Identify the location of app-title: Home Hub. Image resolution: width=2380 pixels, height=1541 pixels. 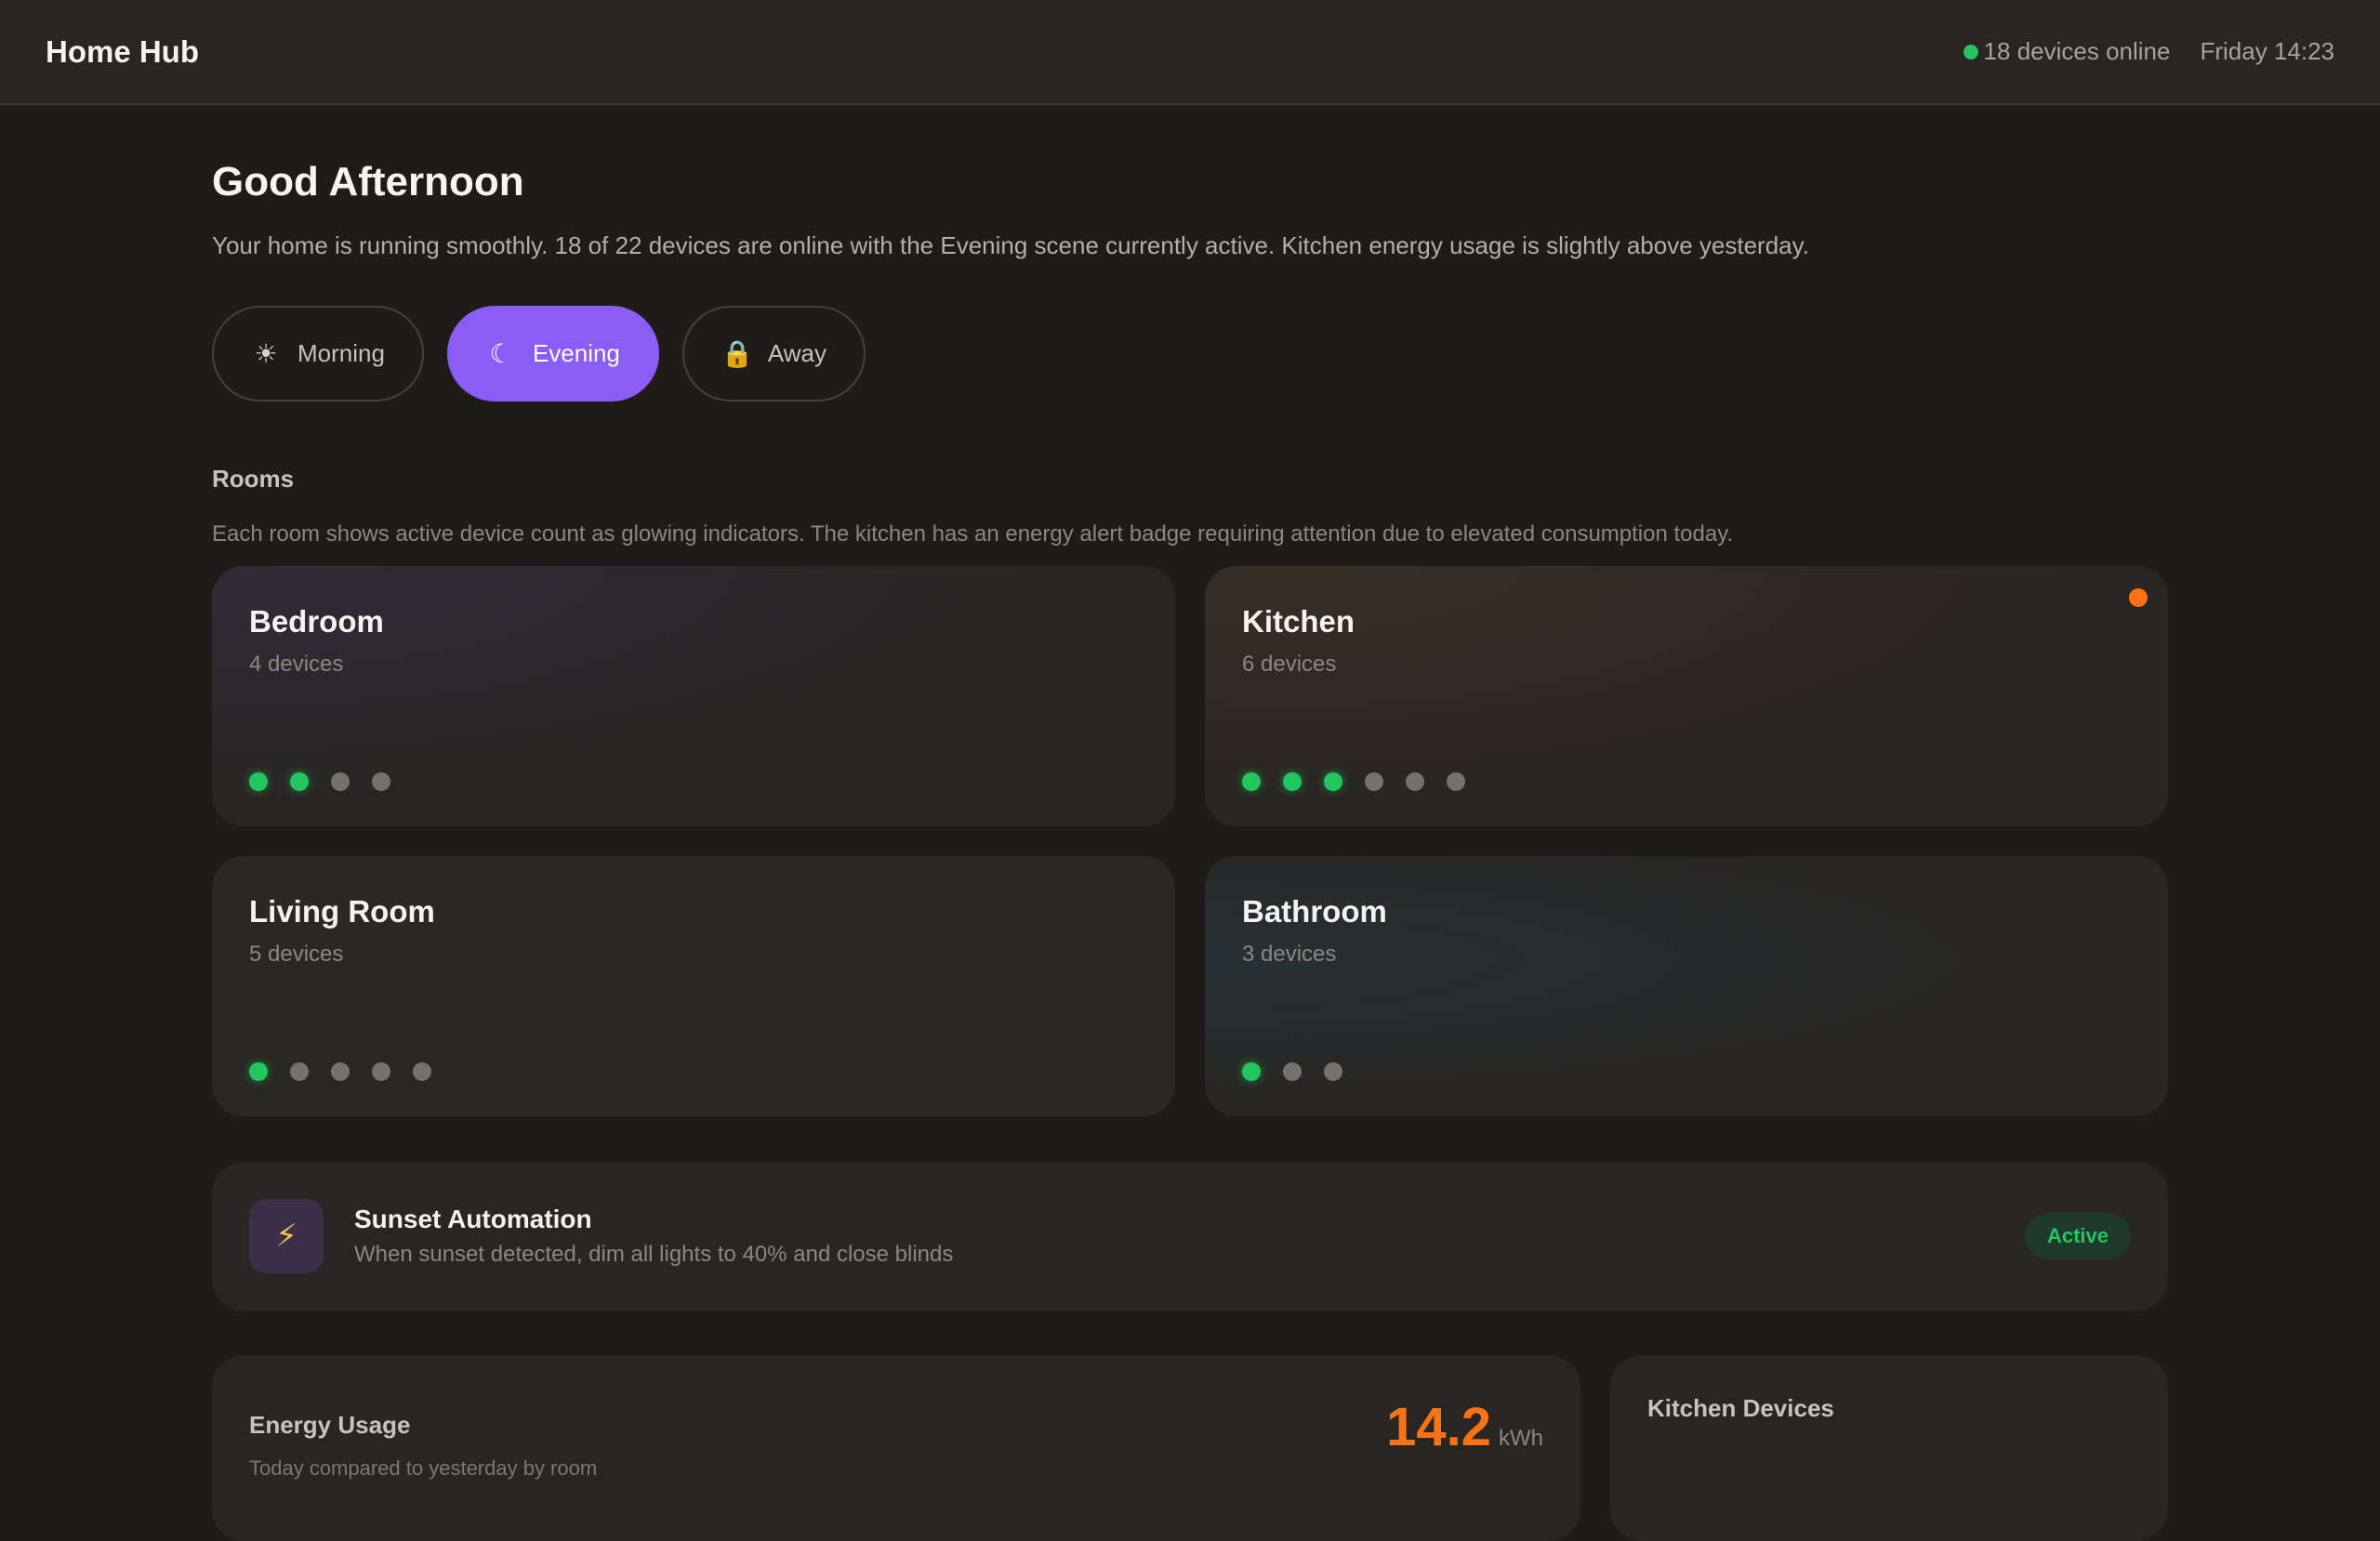
(122, 51).